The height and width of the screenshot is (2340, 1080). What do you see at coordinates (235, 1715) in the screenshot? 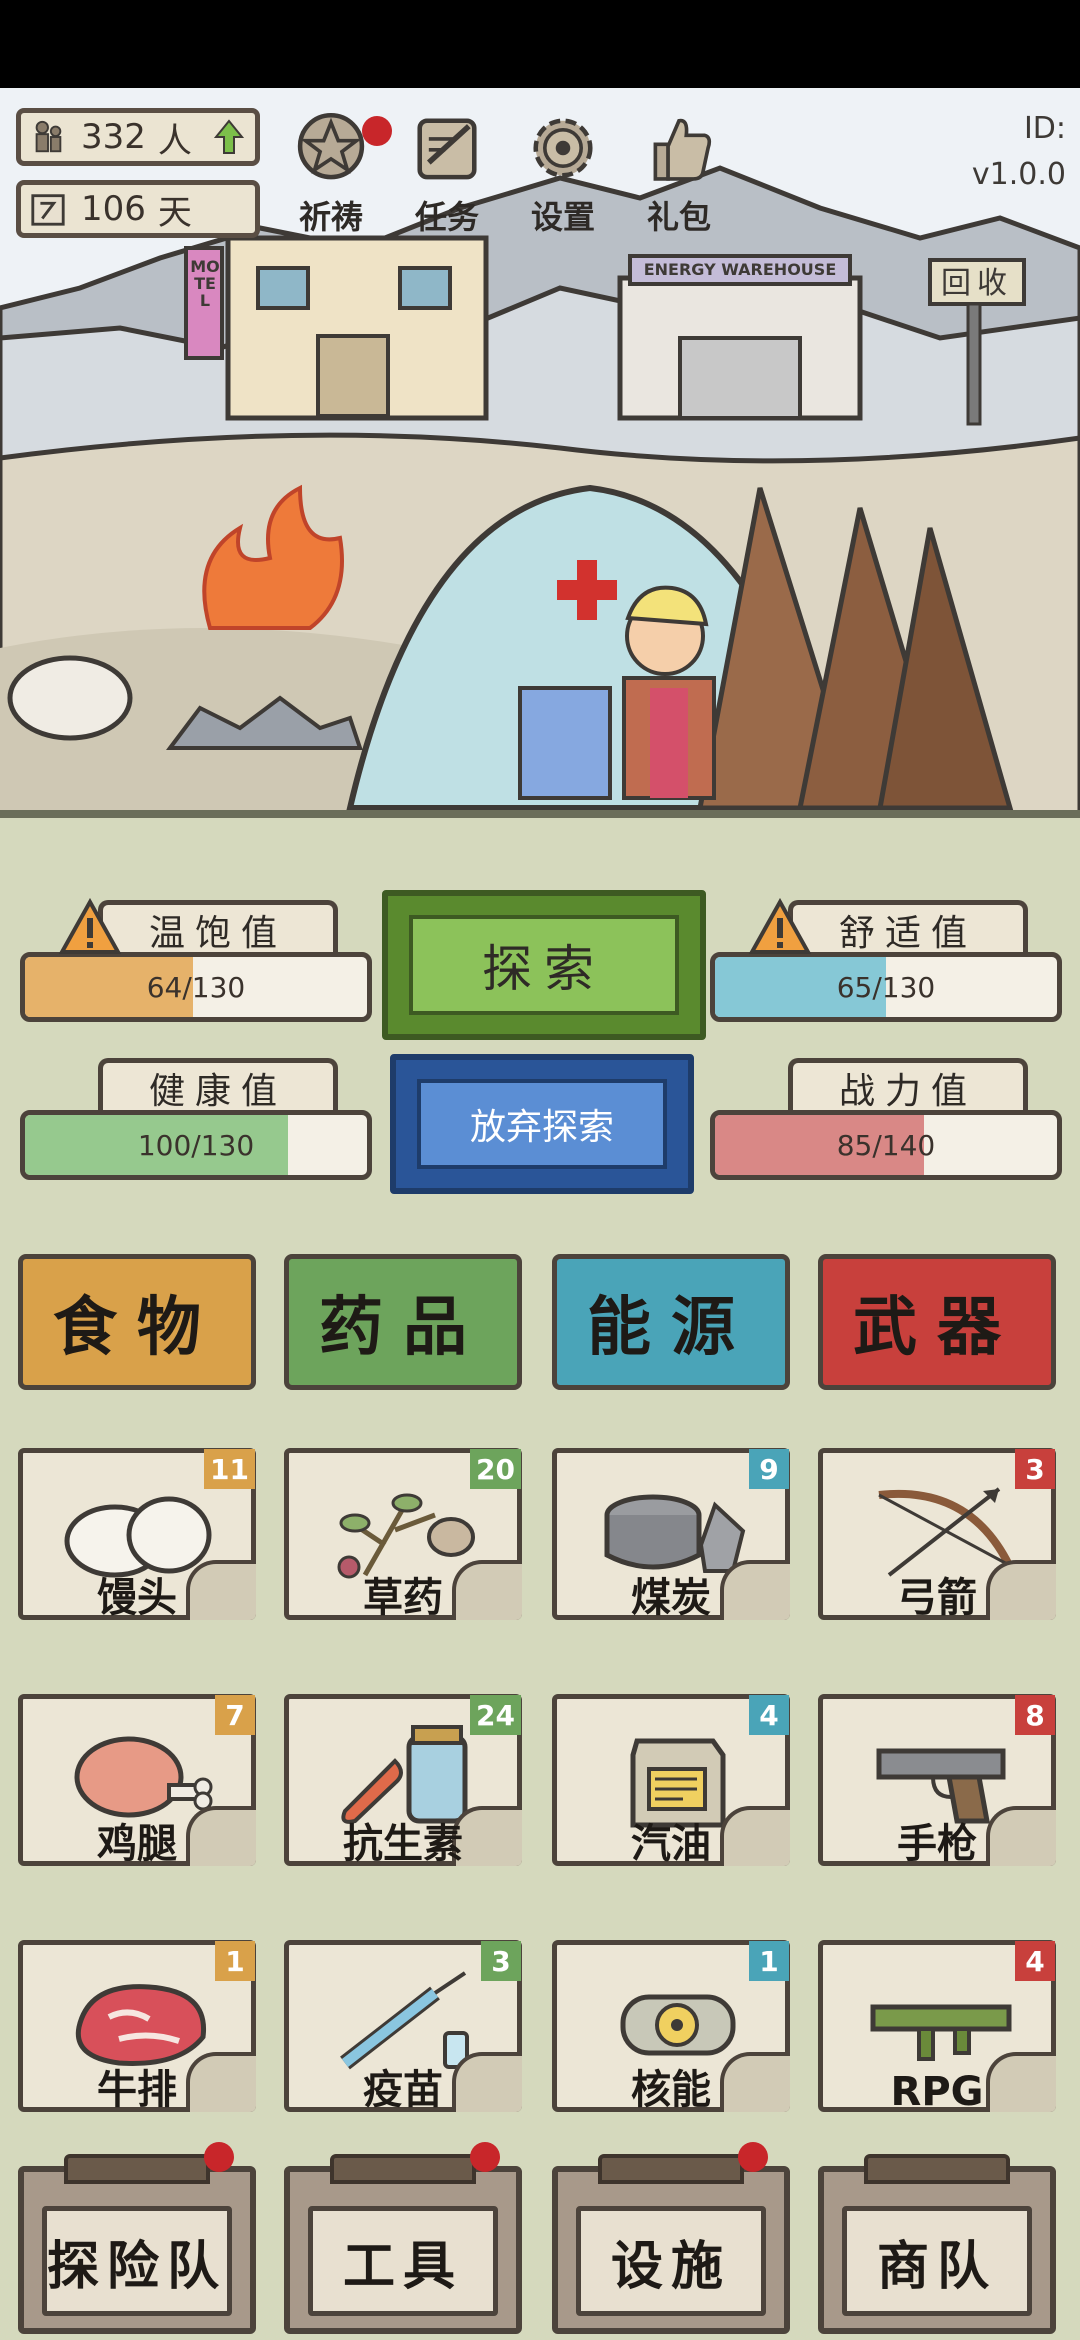
I see `item-count-badge: 7` at bounding box center [235, 1715].